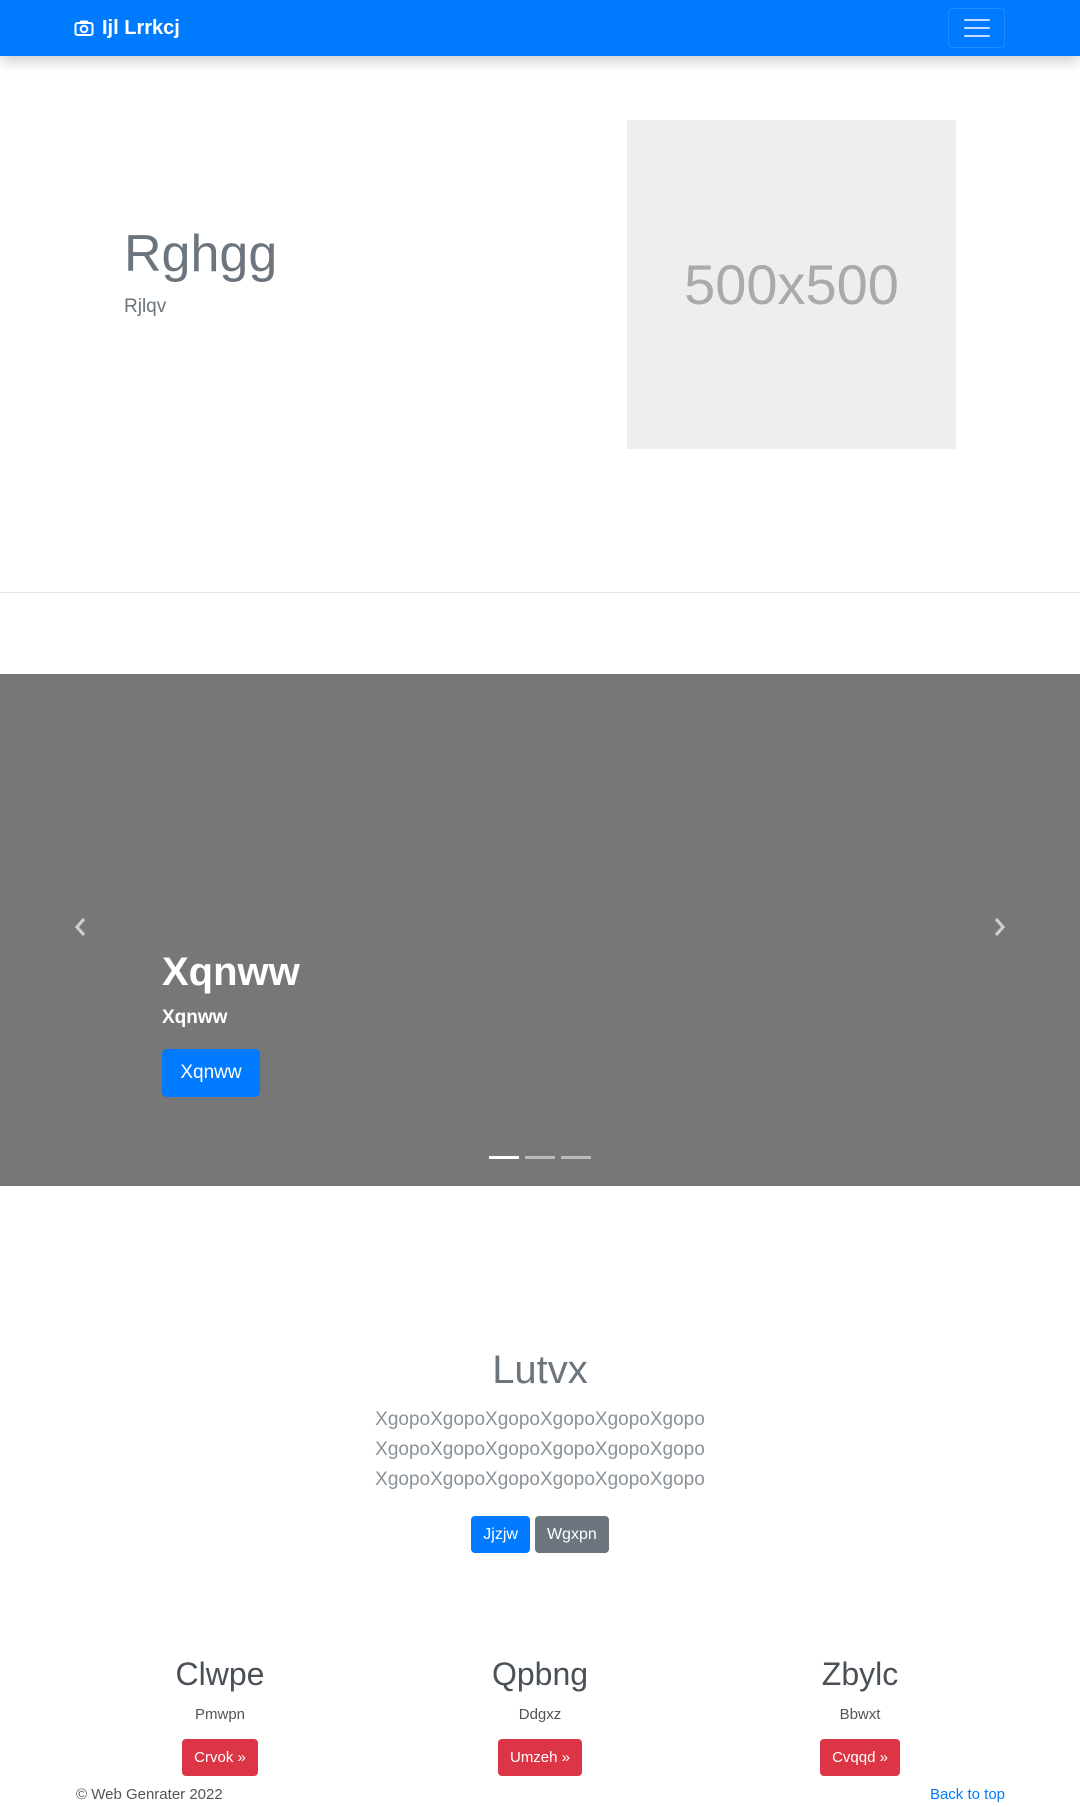  I want to click on primary-button: Jjzjw, so click(500, 1534).